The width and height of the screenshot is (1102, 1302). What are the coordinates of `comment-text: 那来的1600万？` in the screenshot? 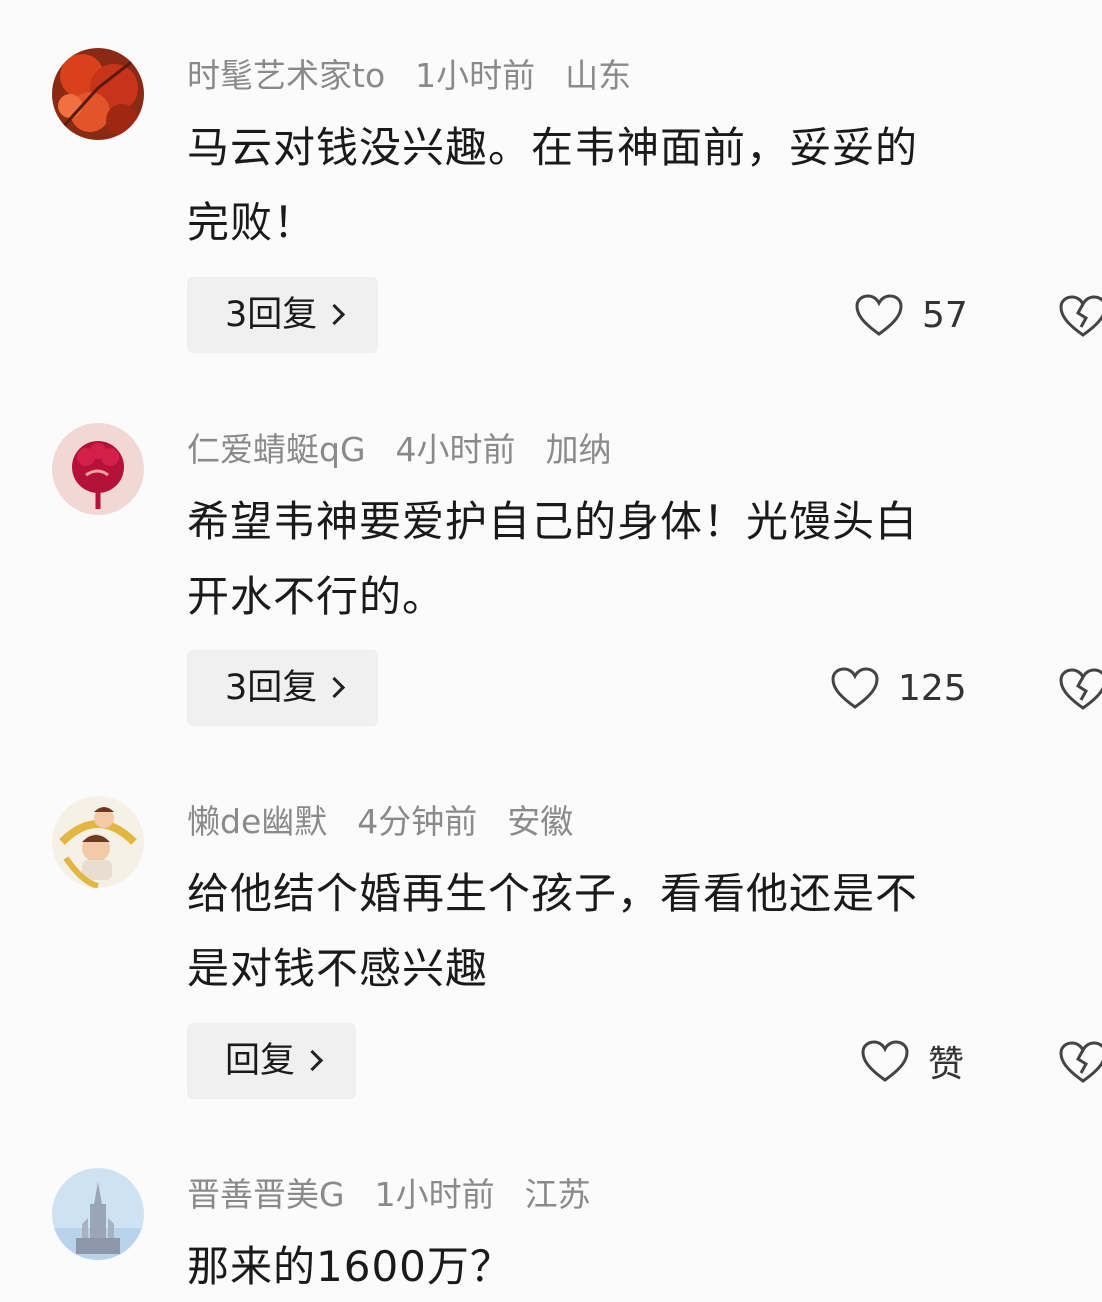 It's located at (637, 1265).